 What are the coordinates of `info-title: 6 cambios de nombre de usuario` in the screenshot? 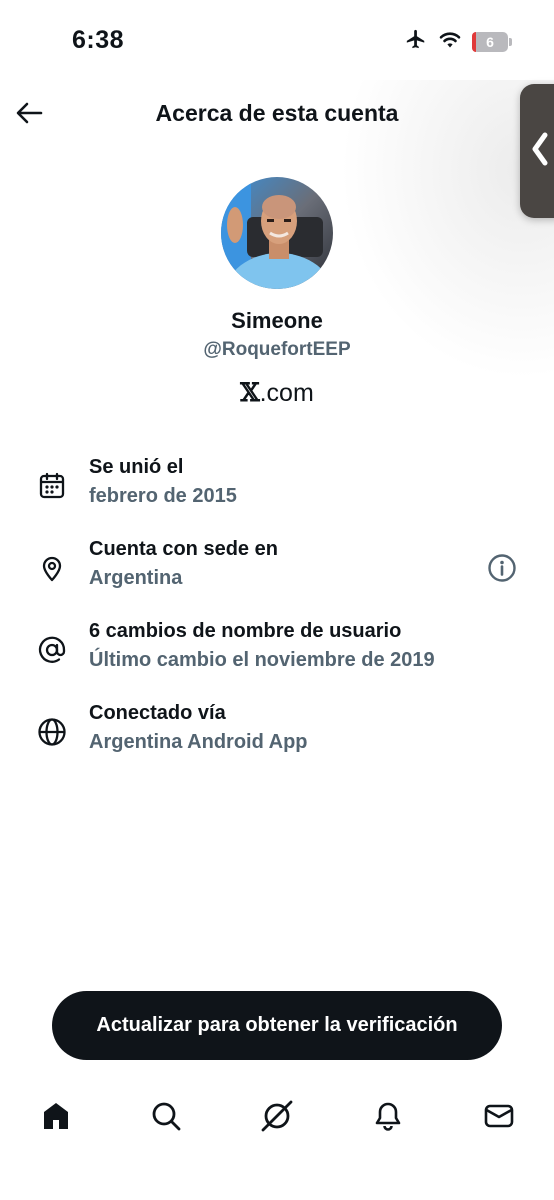 It's located at (245, 631).